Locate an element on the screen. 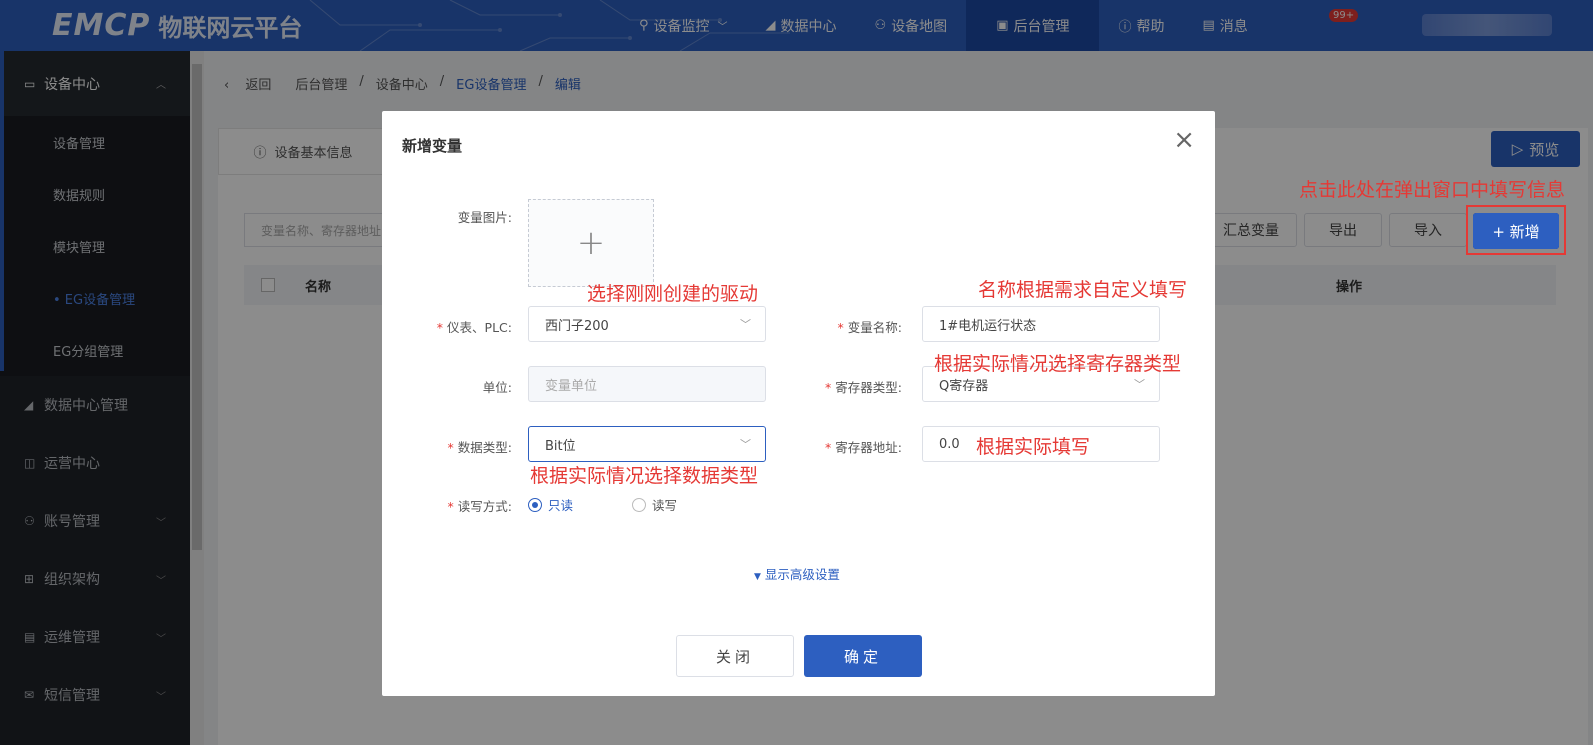 The image size is (1593, 745). annotation-driver-hint: 选择刚刚创建的驱动 is located at coordinates (673, 294).